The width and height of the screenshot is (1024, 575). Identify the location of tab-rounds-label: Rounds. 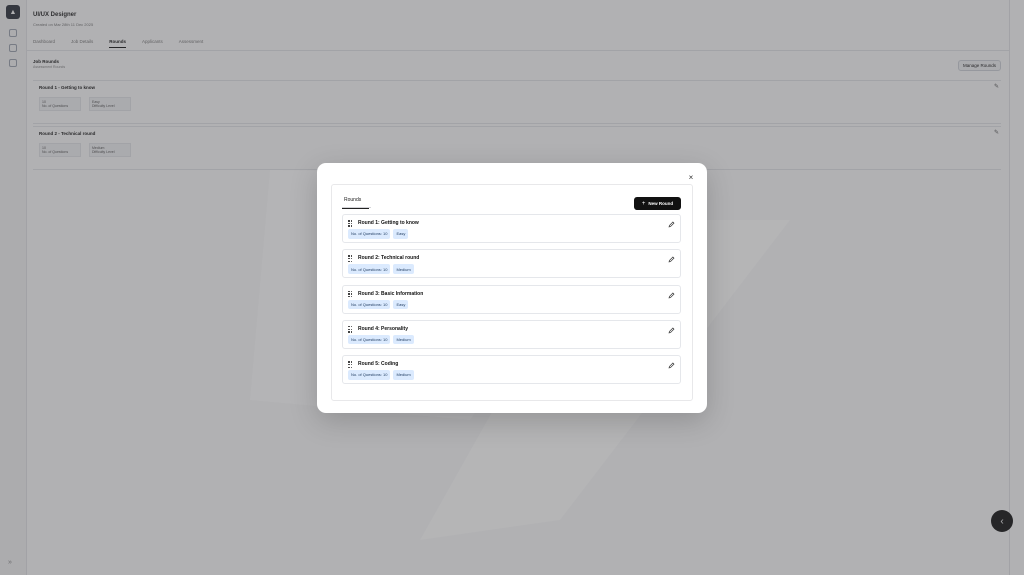
(353, 200).